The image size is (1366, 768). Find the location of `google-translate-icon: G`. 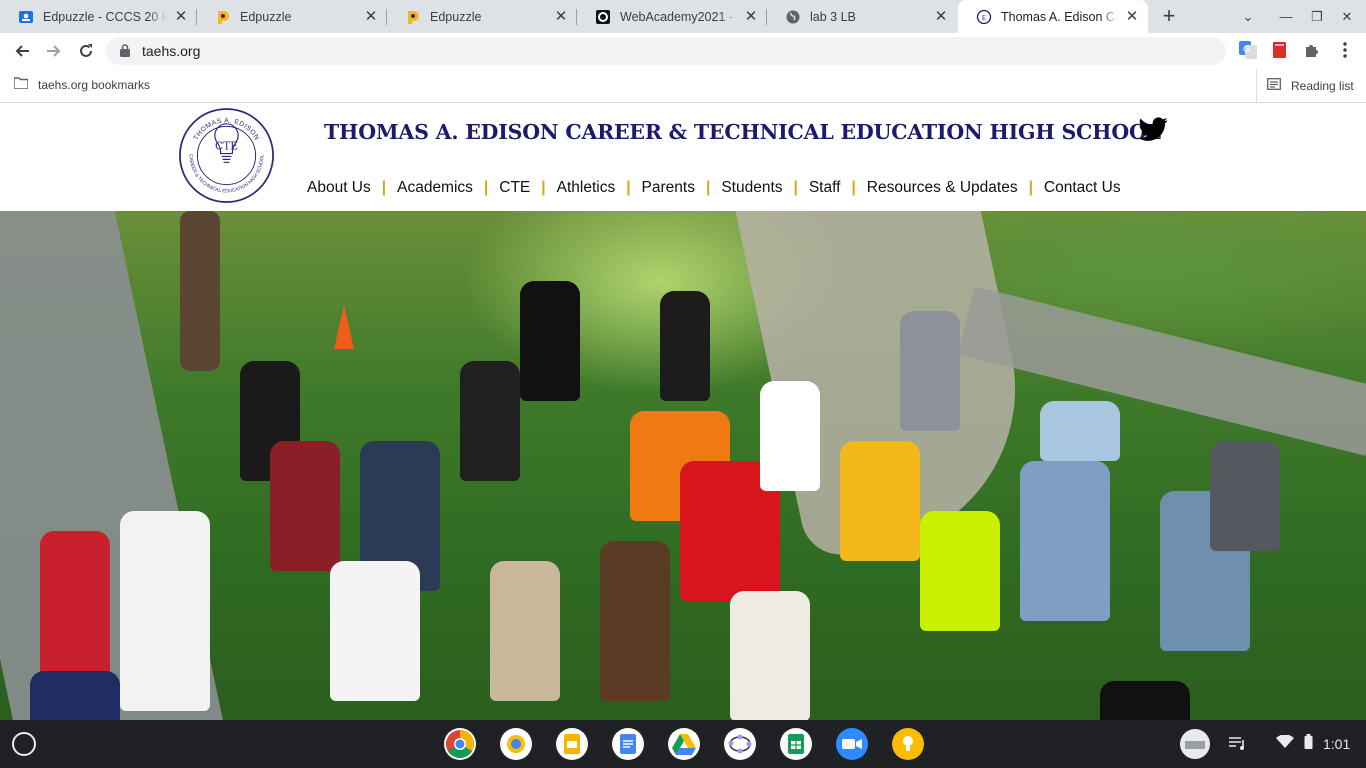

google-translate-icon: G is located at coordinates (1248, 50).